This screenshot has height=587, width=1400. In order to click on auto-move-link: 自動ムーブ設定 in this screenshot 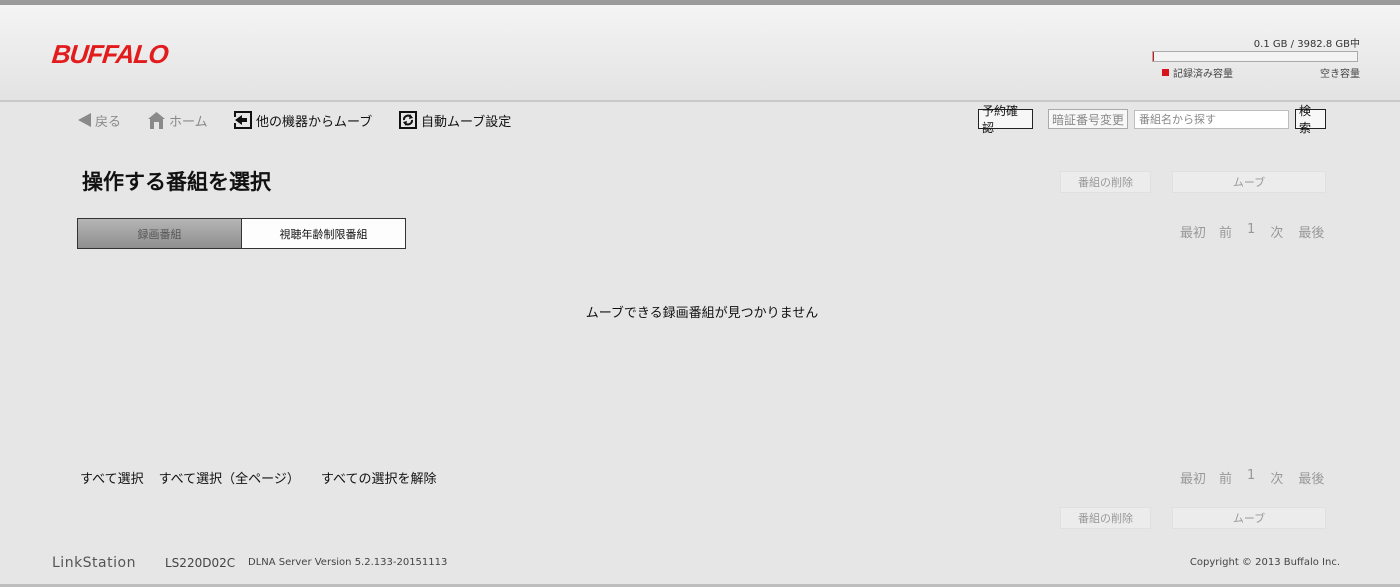, I will do `click(454, 120)`.